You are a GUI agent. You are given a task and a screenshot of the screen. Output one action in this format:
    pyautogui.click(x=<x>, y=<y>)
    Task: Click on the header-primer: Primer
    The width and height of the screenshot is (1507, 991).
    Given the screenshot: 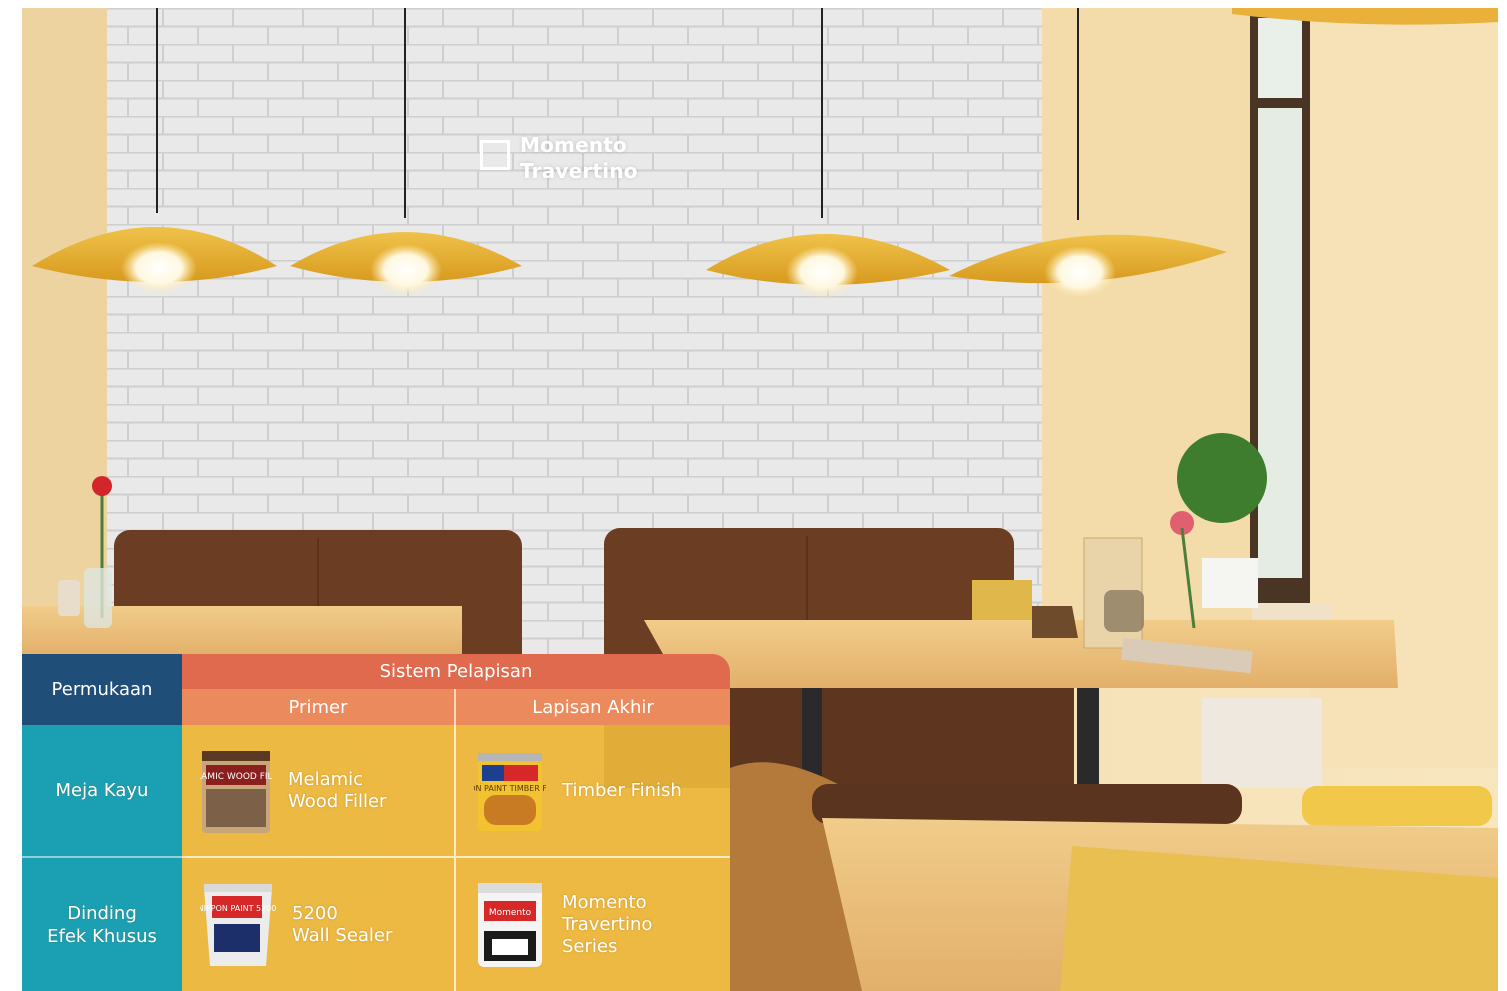 What is the action you would take?
    pyautogui.click(x=319, y=707)
    